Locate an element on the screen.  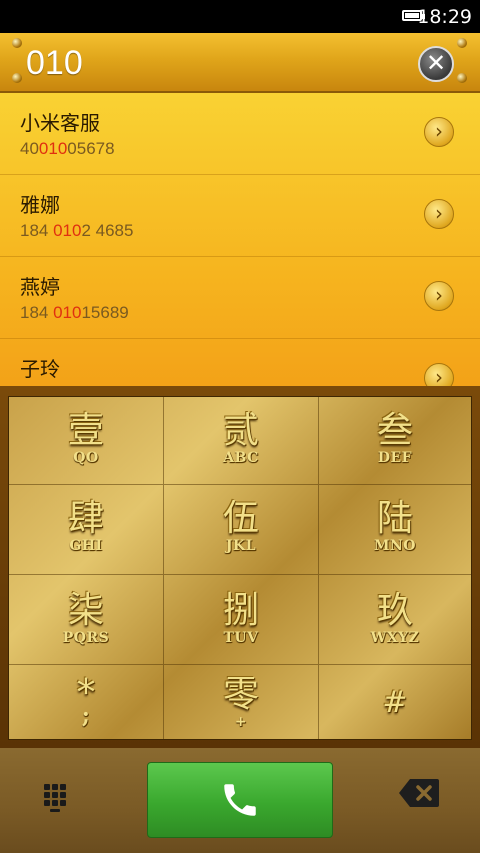
contact-name: 燕婷 is located at coordinates (40, 287).